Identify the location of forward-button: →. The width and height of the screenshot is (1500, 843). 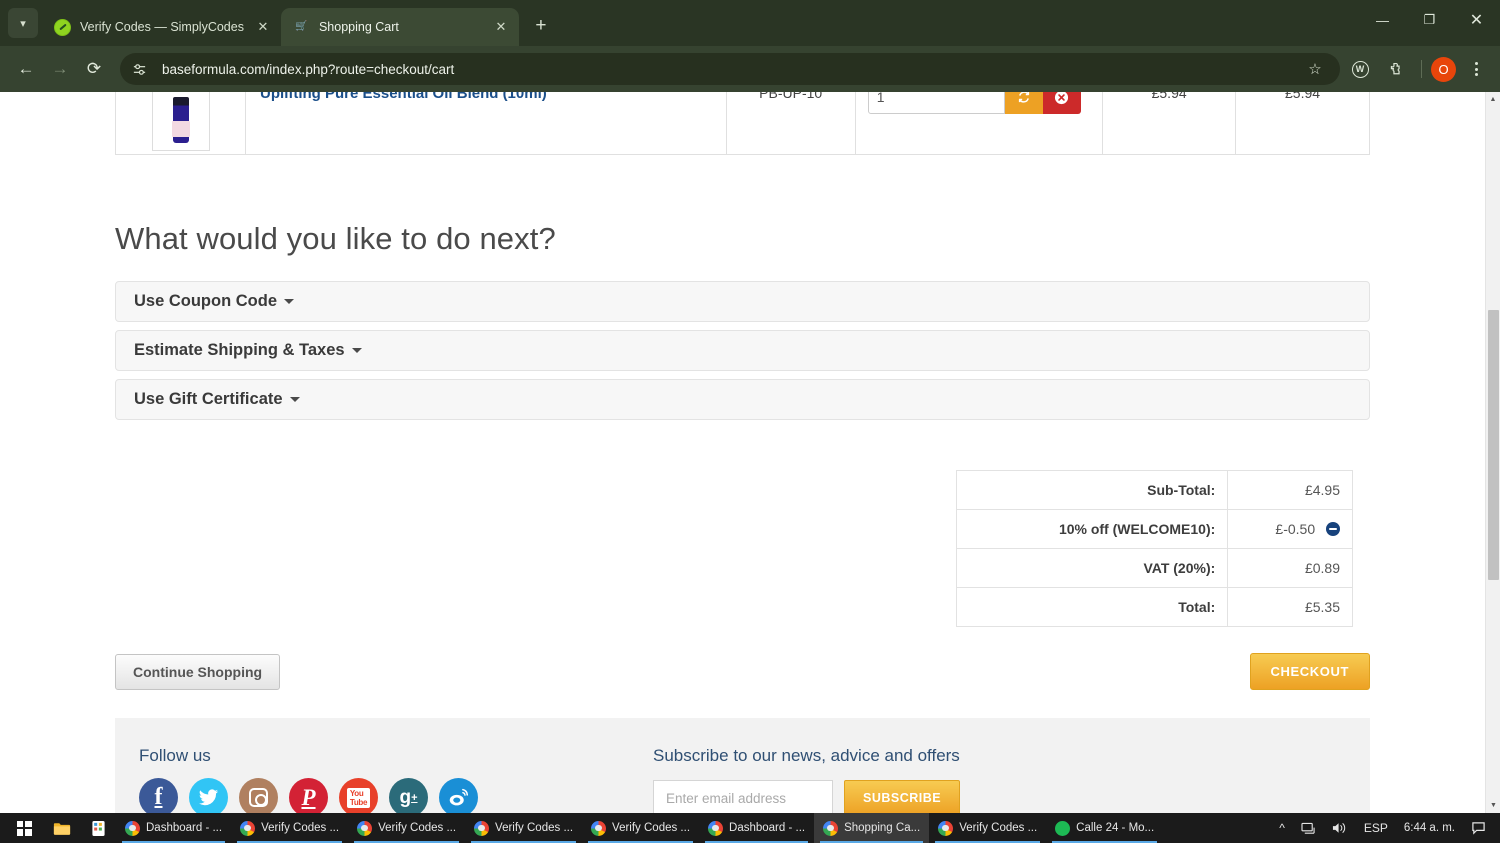
(60, 69).